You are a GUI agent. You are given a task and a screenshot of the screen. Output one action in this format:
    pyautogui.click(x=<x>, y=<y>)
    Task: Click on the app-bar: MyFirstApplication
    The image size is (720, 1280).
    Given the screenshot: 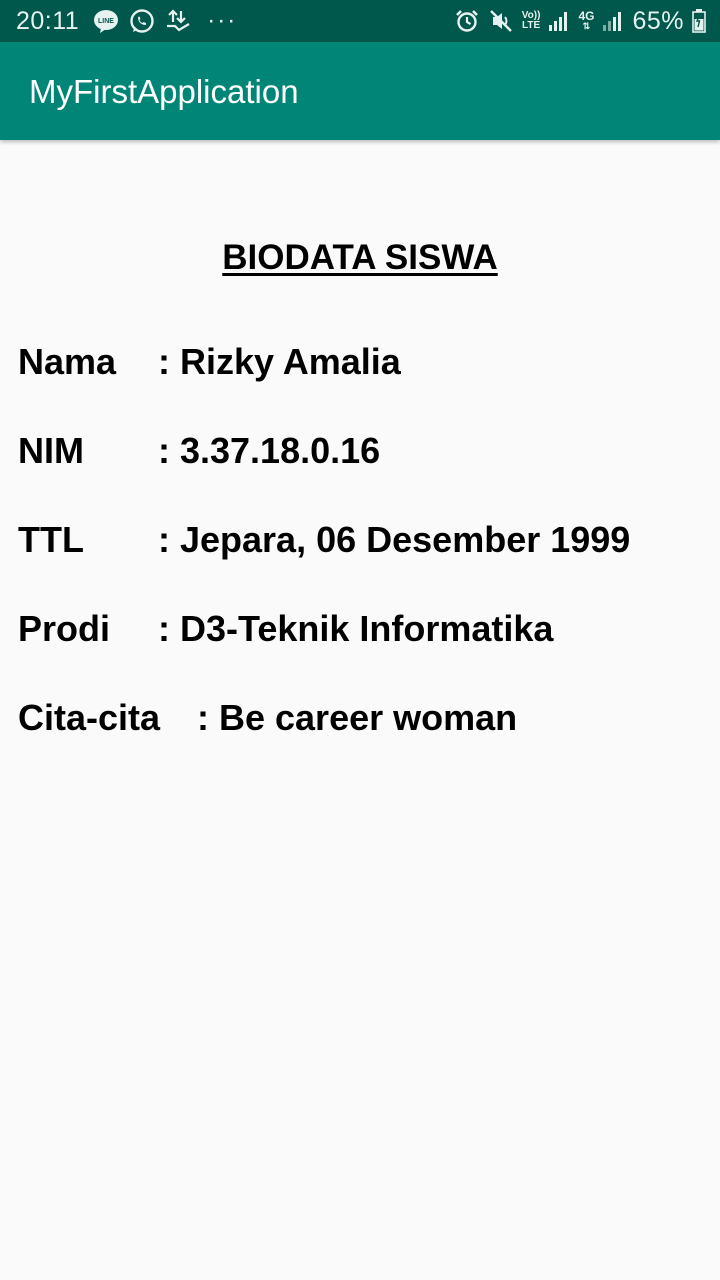 What is the action you would take?
    pyautogui.click(x=360, y=91)
    